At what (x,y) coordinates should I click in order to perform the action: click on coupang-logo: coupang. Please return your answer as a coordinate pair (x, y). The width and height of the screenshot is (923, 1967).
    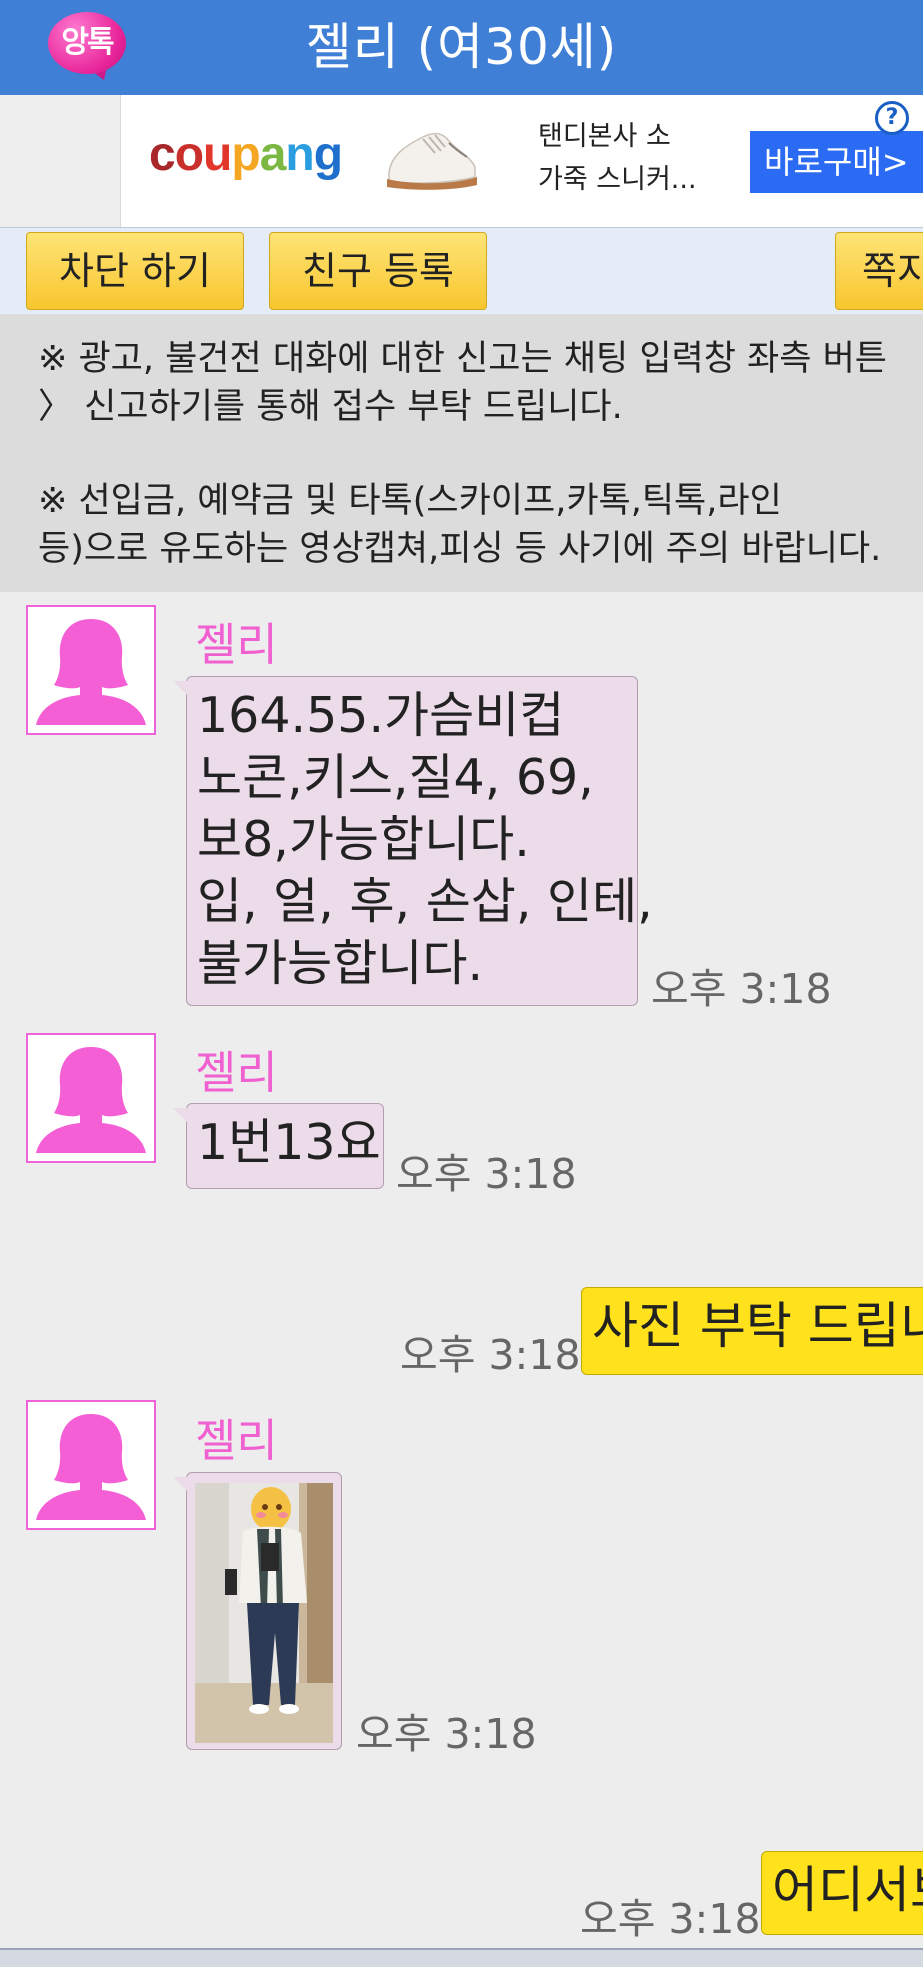
    Looking at the image, I should click on (246, 154).